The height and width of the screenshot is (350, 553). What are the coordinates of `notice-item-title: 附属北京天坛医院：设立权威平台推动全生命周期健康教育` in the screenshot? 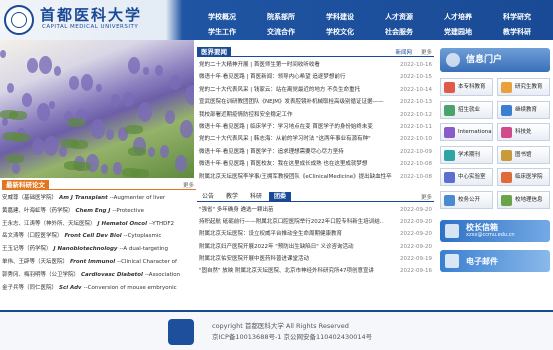 It's located at (294, 234).